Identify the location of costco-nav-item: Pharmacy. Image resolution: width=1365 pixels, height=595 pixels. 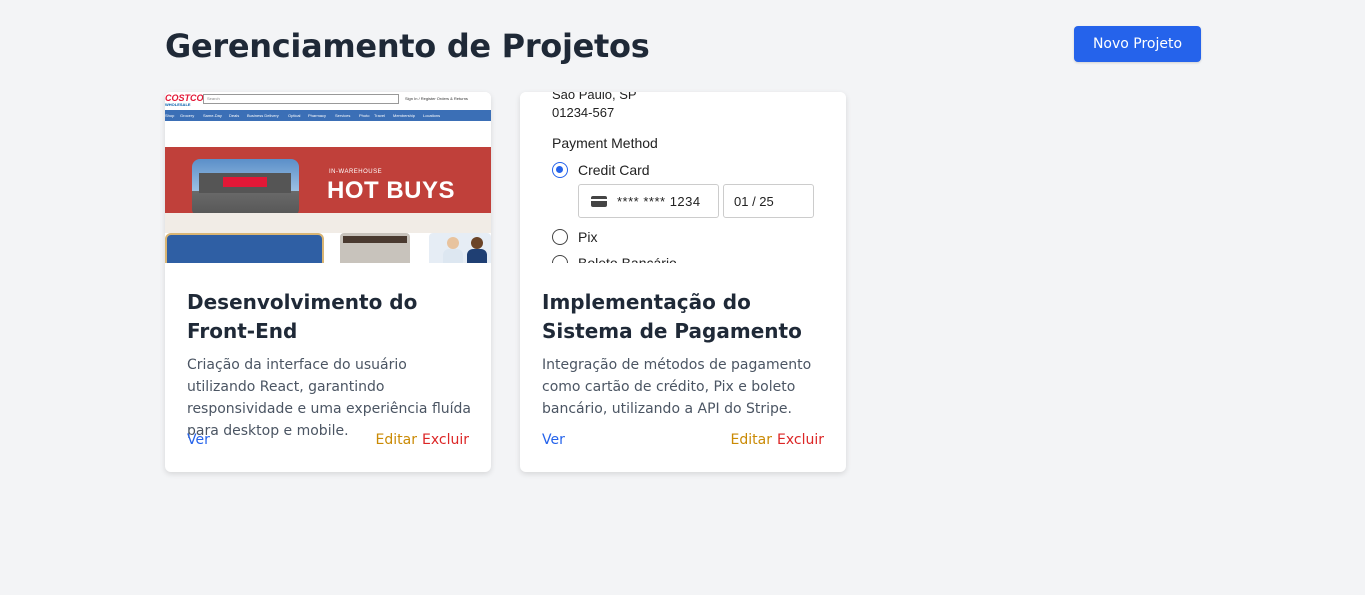
(317, 115).